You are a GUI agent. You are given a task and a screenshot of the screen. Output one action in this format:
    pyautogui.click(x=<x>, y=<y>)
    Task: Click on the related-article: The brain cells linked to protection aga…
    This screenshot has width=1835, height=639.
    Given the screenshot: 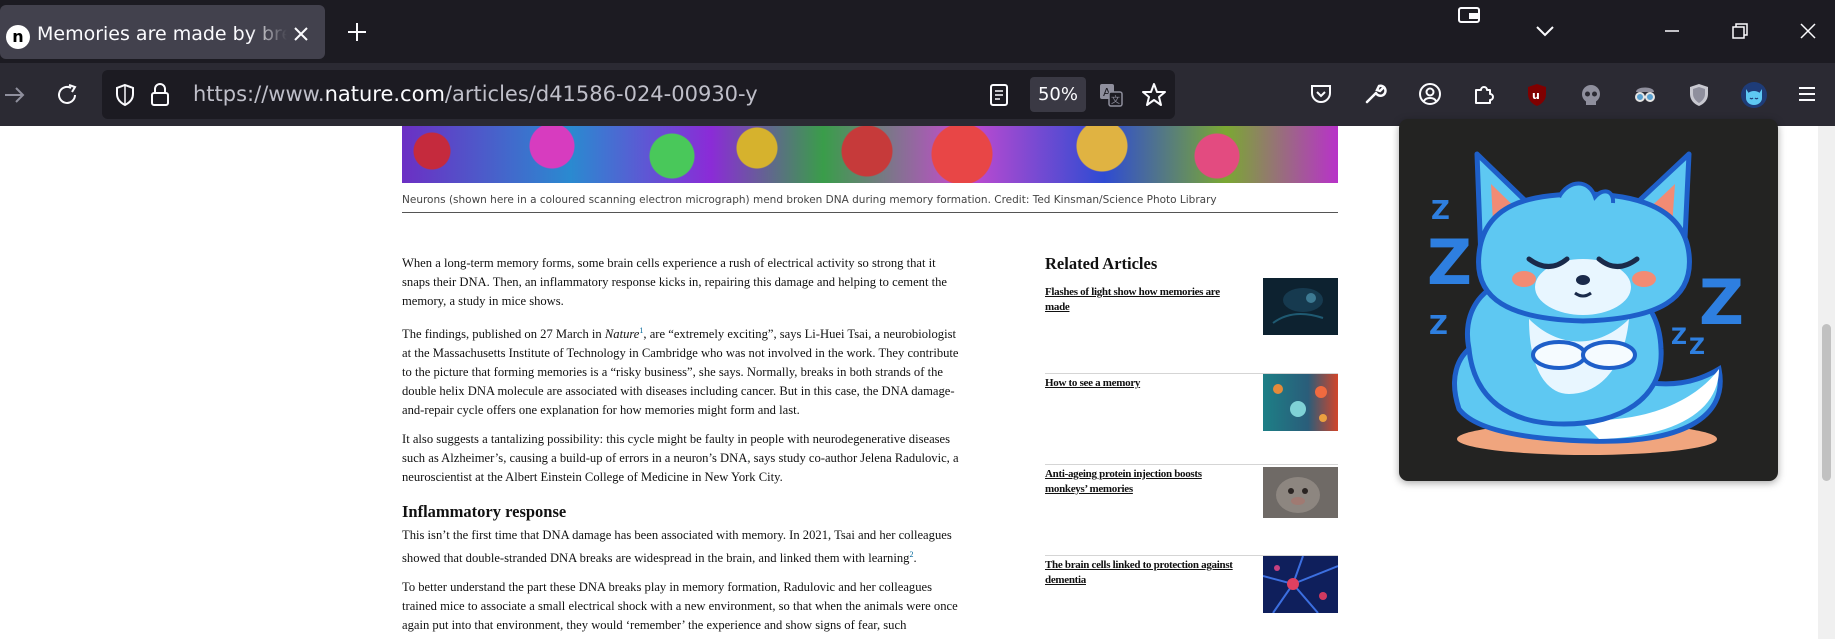 What is the action you would take?
    pyautogui.click(x=1191, y=597)
    